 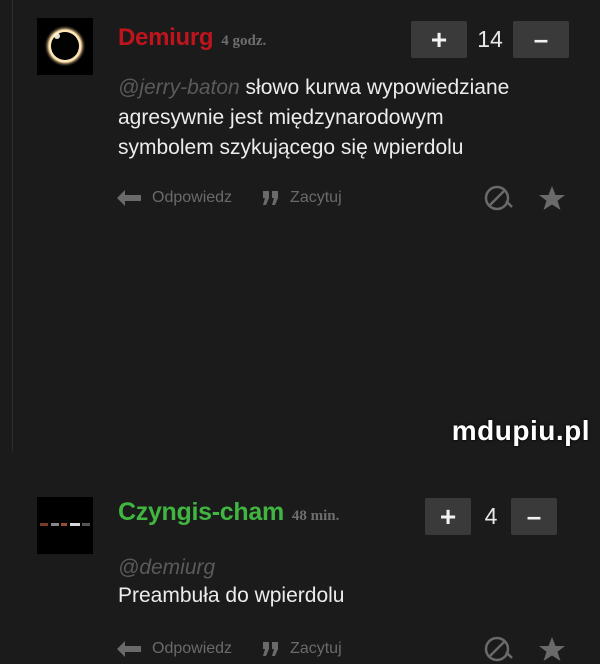 I want to click on body-line: symbolem szykującego się wpierdolu, so click(x=291, y=147).